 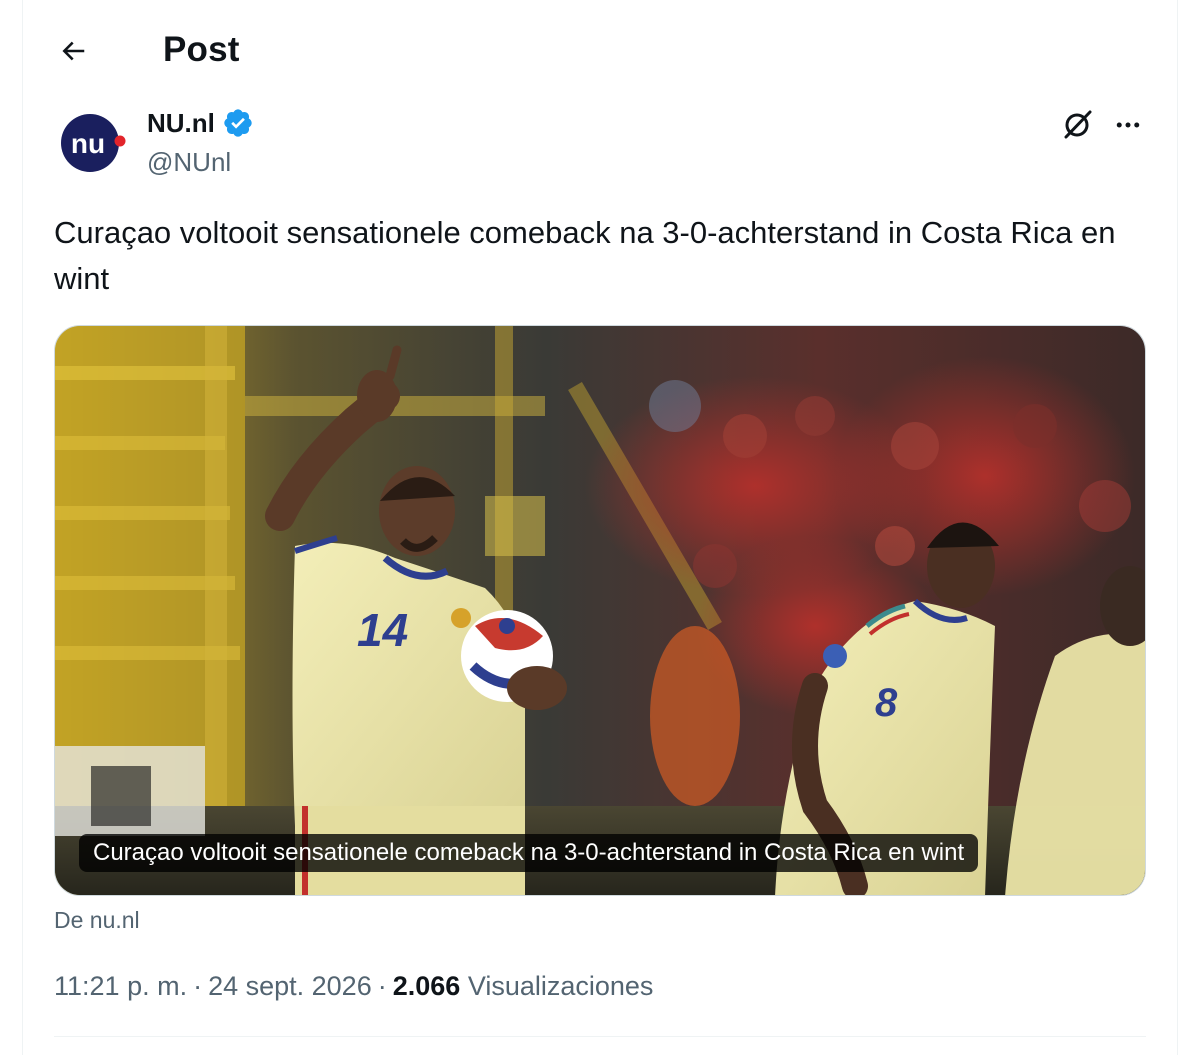 What do you see at coordinates (201, 49) in the screenshot?
I see `page-title: Post` at bounding box center [201, 49].